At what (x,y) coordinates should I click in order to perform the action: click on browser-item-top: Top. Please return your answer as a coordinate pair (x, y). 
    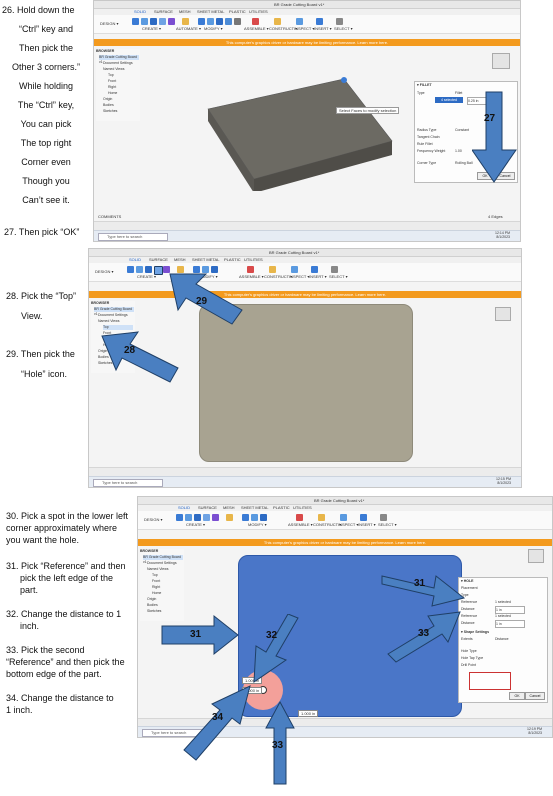
    Looking at the image, I should click on (130, 75).